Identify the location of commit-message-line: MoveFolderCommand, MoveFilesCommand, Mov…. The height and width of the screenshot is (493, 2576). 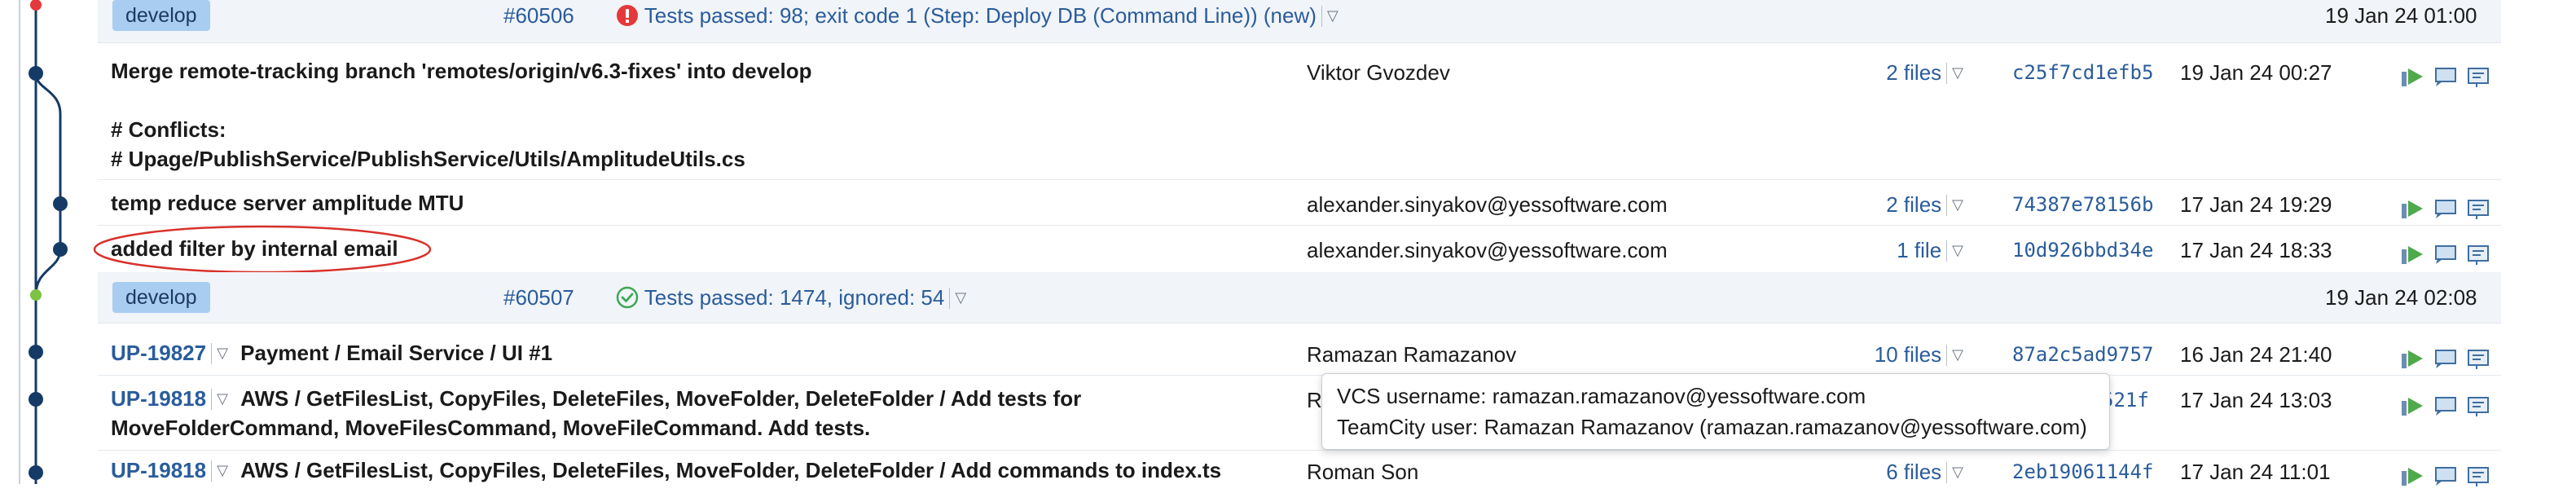
(491, 428).